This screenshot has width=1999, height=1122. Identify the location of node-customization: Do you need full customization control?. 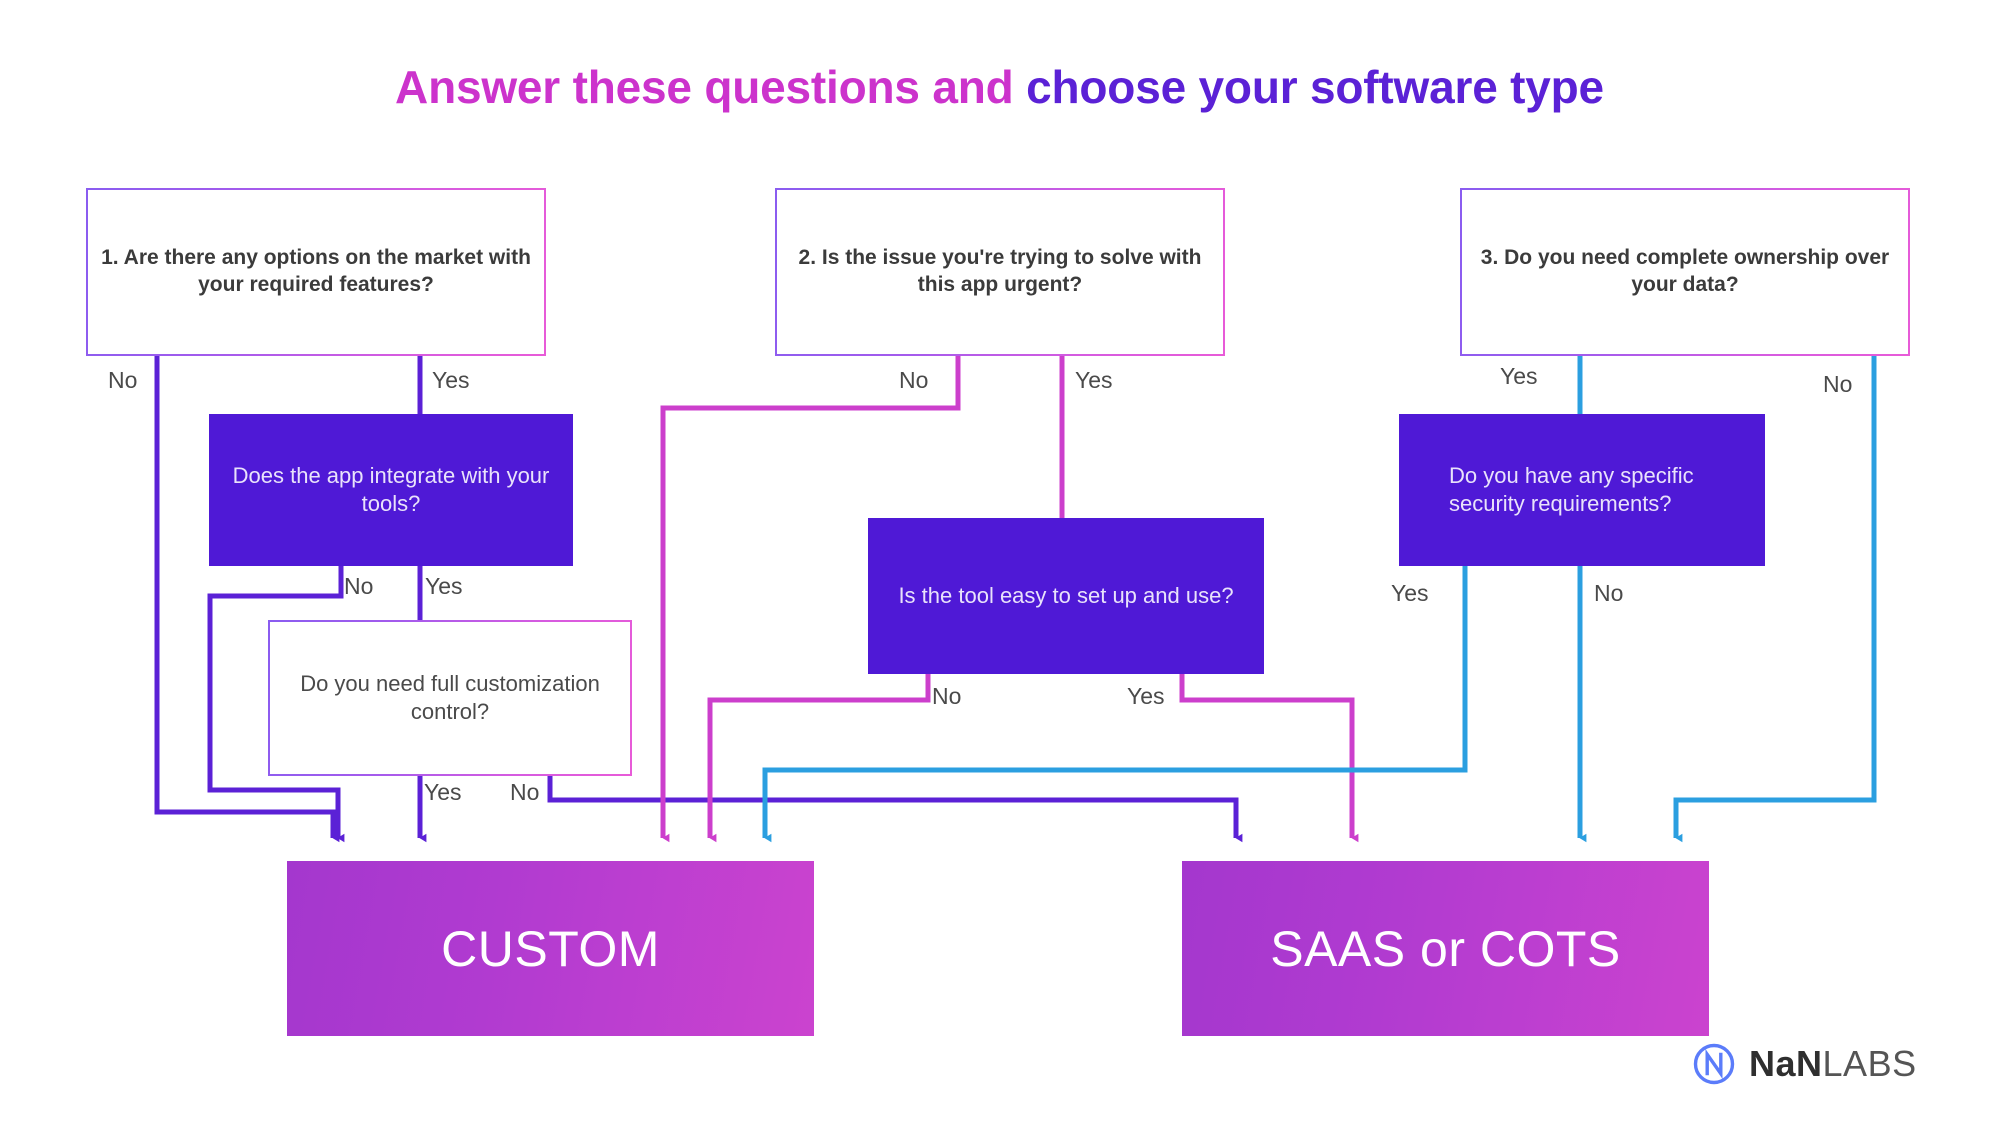
(450, 698).